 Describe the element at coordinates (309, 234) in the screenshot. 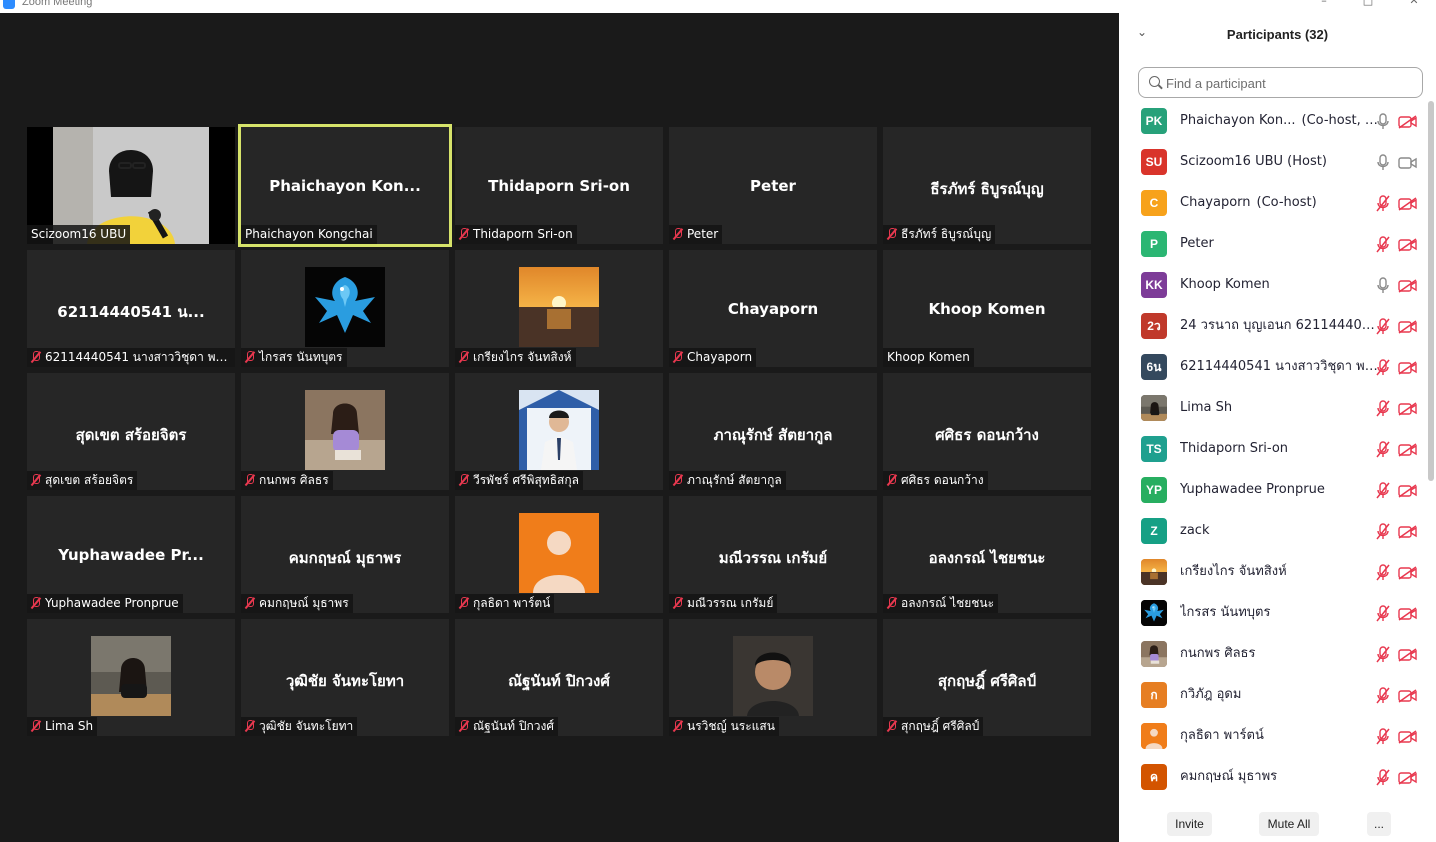

I see `tile-name-label: Phaichayon Kongchai` at that location.